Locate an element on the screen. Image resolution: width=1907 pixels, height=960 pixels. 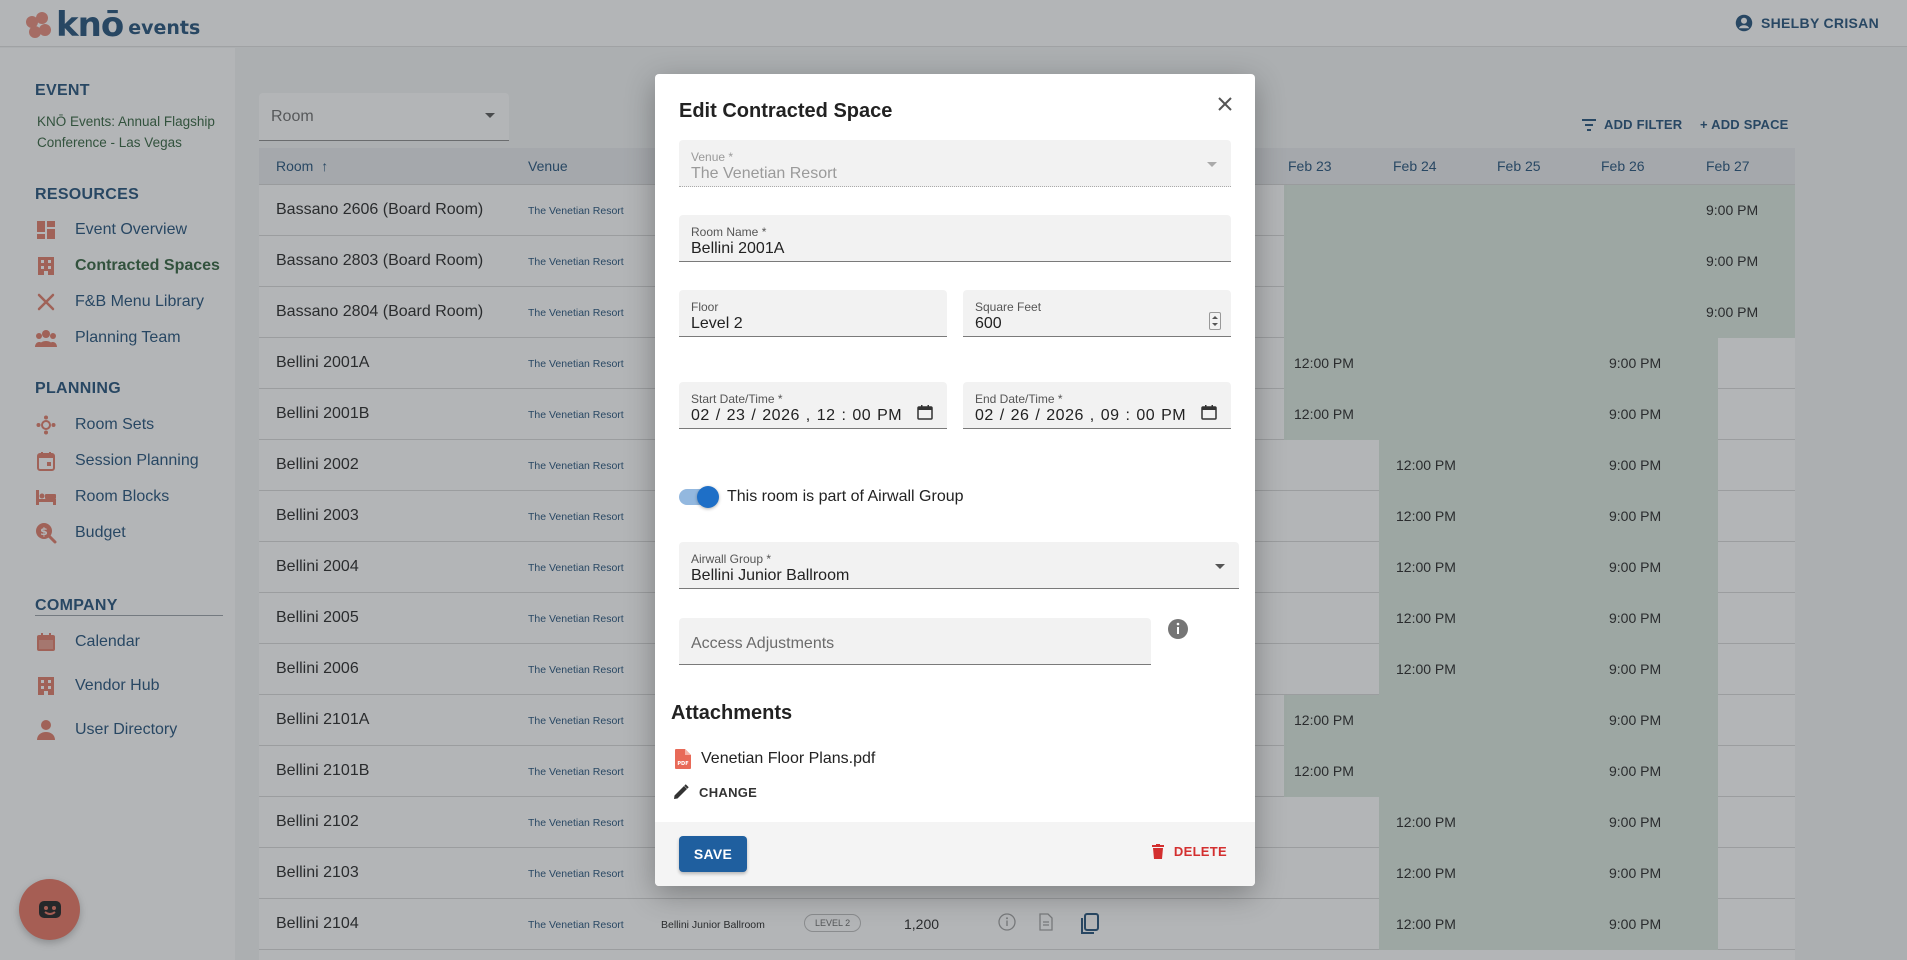
room-name-label: Room Name * is located at coordinates (729, 232).